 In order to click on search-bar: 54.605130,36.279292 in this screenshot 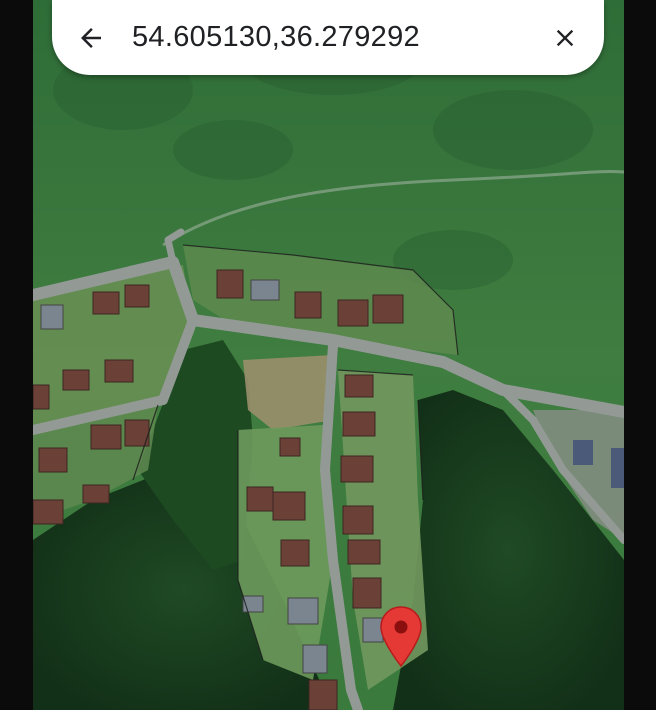, I will do `click(328, 37)`.